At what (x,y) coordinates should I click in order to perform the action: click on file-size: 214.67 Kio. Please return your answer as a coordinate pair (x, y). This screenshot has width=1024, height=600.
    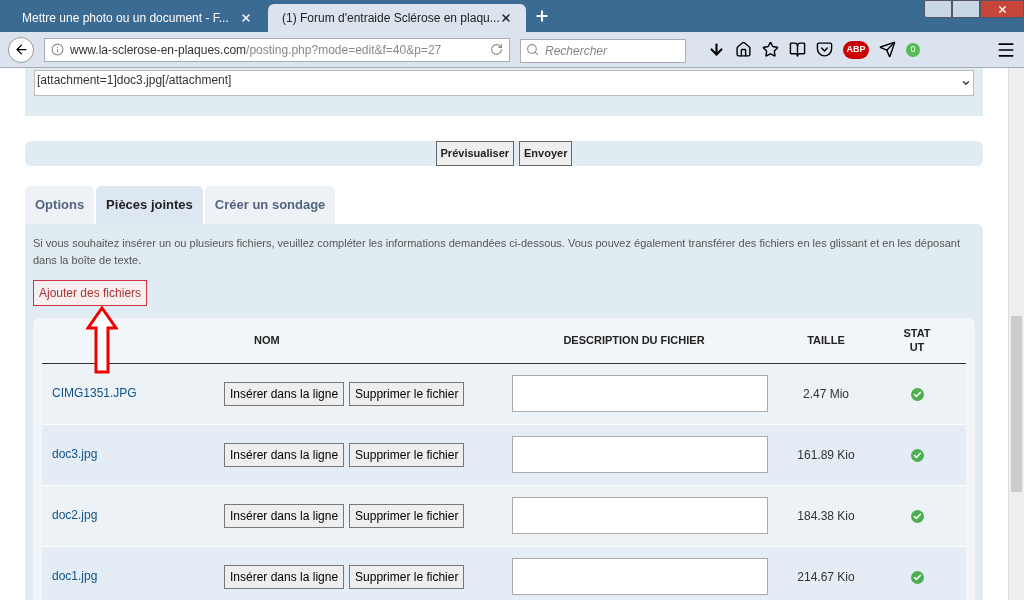
    Looking at the image, I should click on (826, 577).